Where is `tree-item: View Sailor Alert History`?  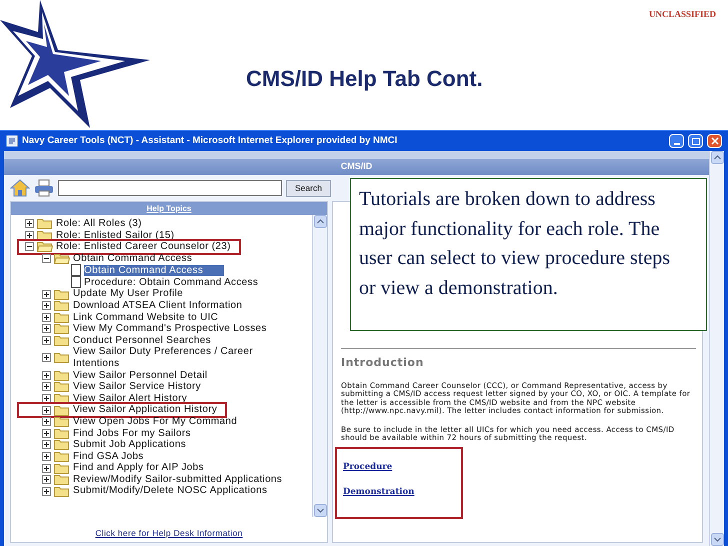 tree-item: View Sailor Alert History is located at coordinates (130, 398).